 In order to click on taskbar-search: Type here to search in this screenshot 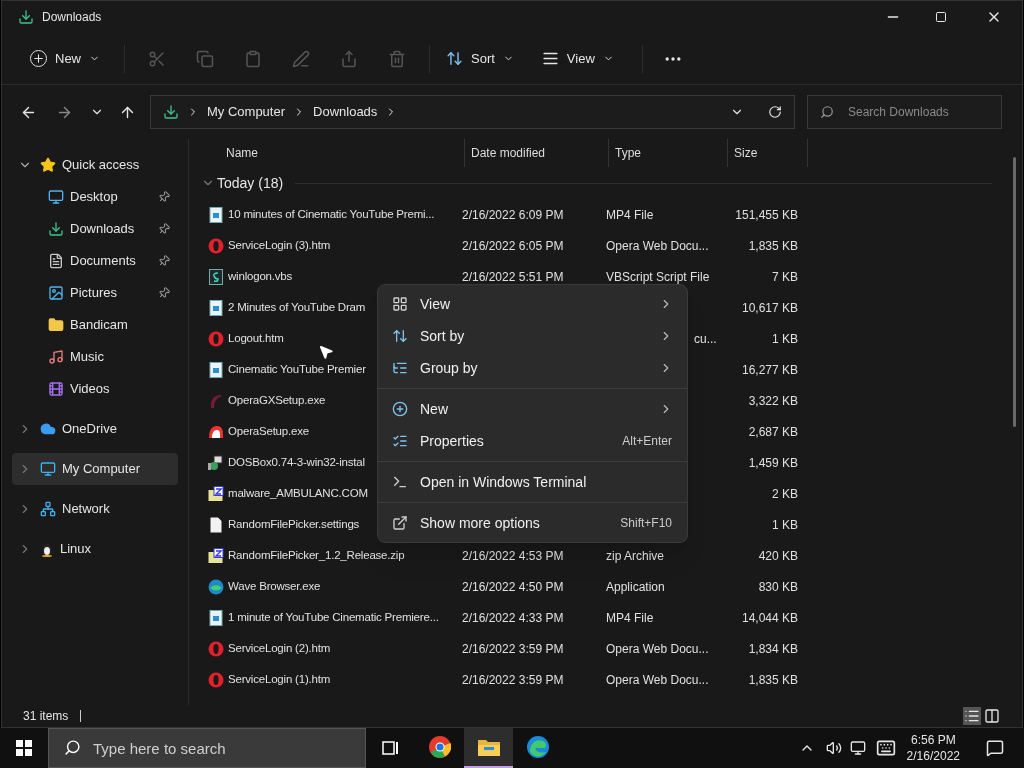, I will do `click(207, 748)`.